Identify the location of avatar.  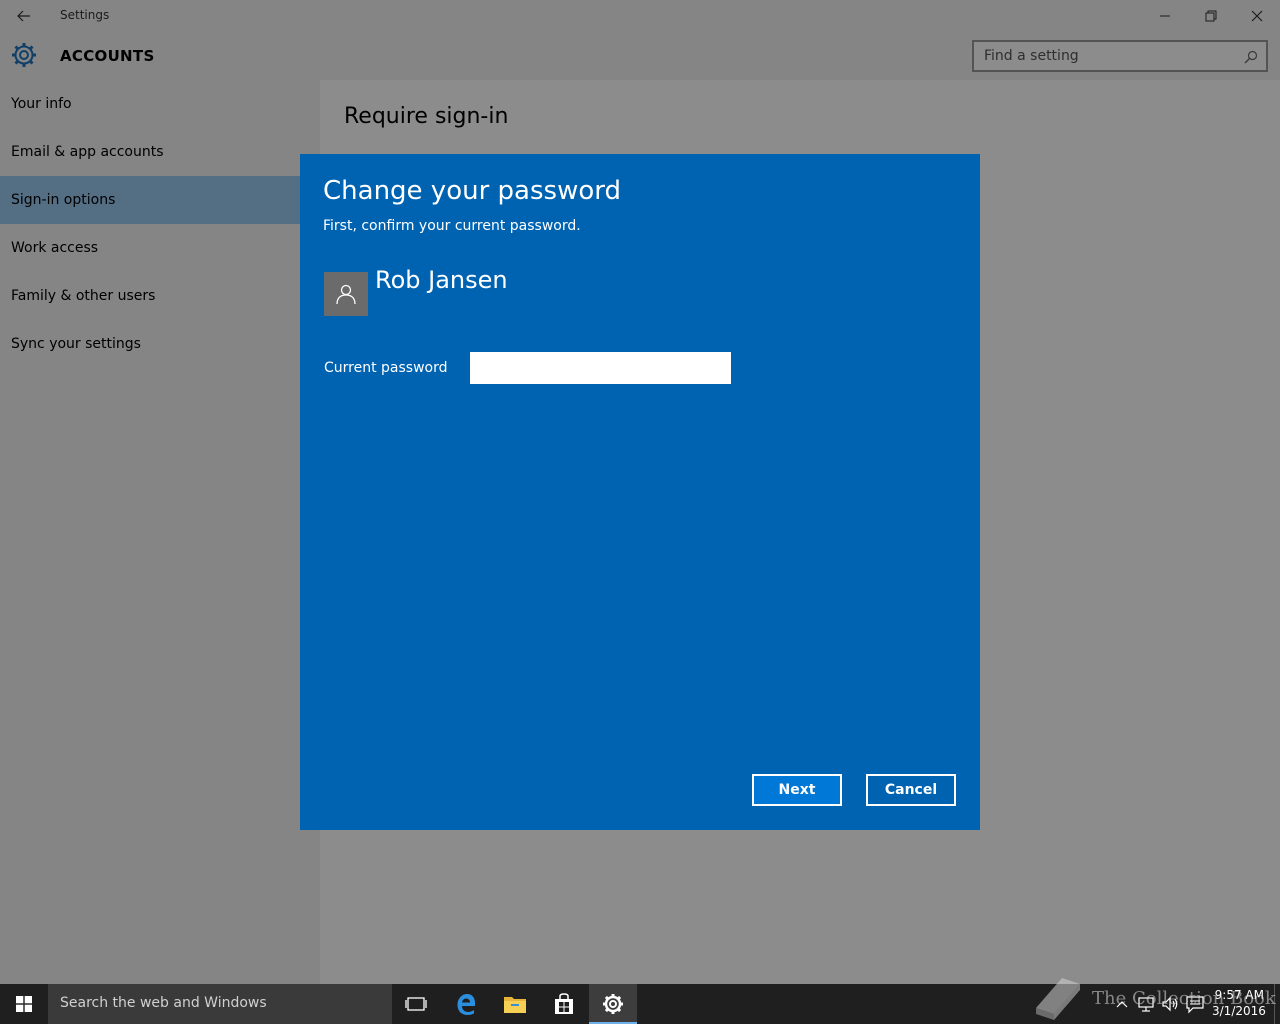
(346, 294).